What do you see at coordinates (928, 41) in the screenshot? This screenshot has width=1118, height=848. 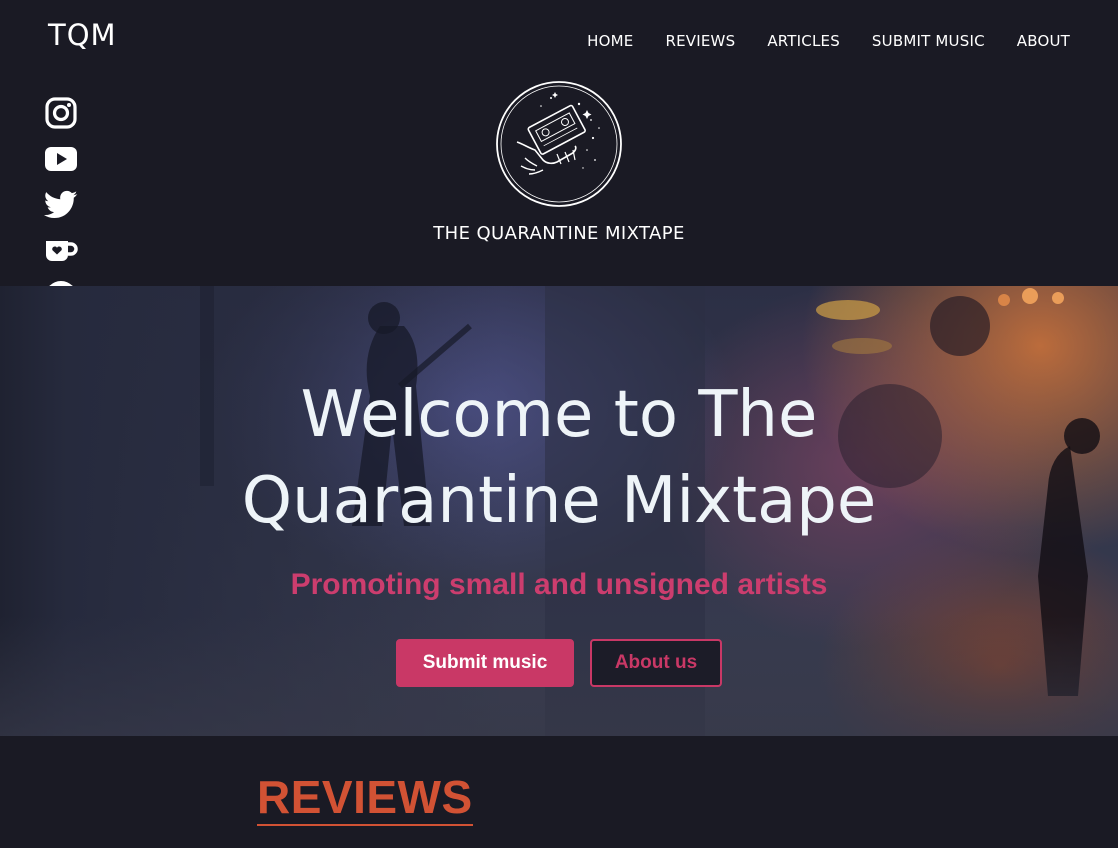 I see `nav-submit-music: SUBMIT MUSIC` at bounding box center [928, 41].